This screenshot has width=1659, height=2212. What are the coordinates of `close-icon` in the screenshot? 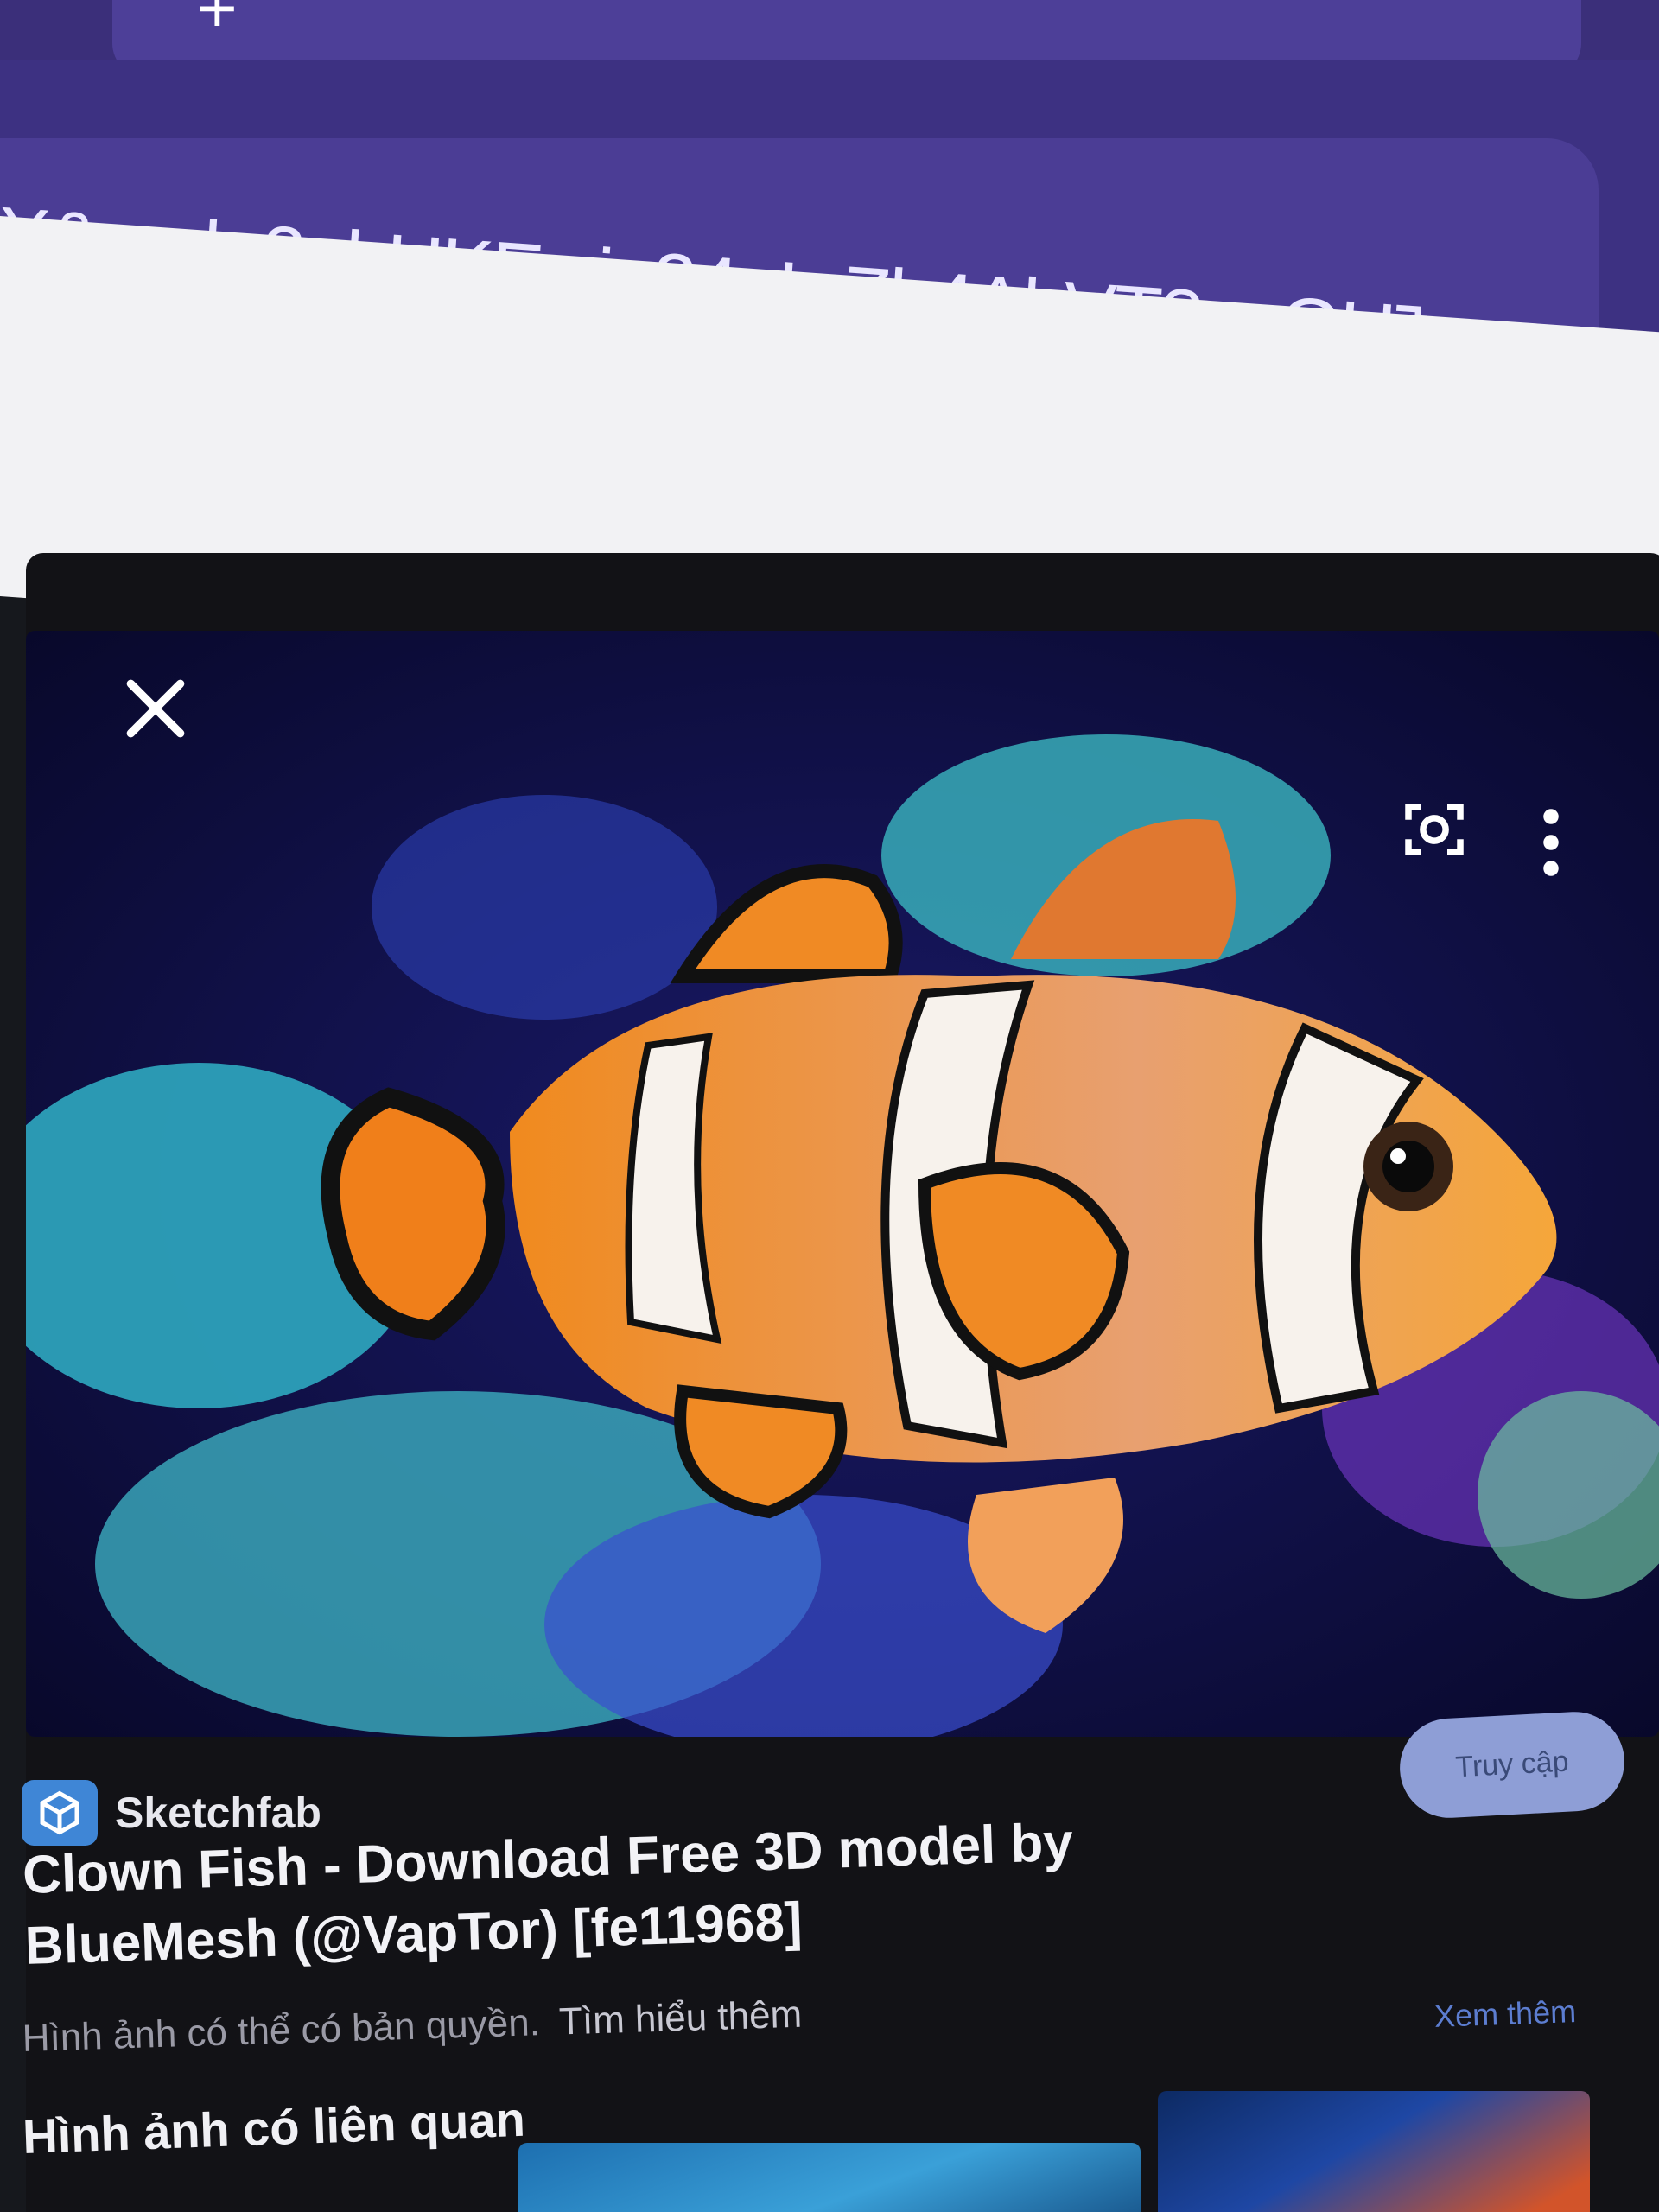 It's located at (155, 708).